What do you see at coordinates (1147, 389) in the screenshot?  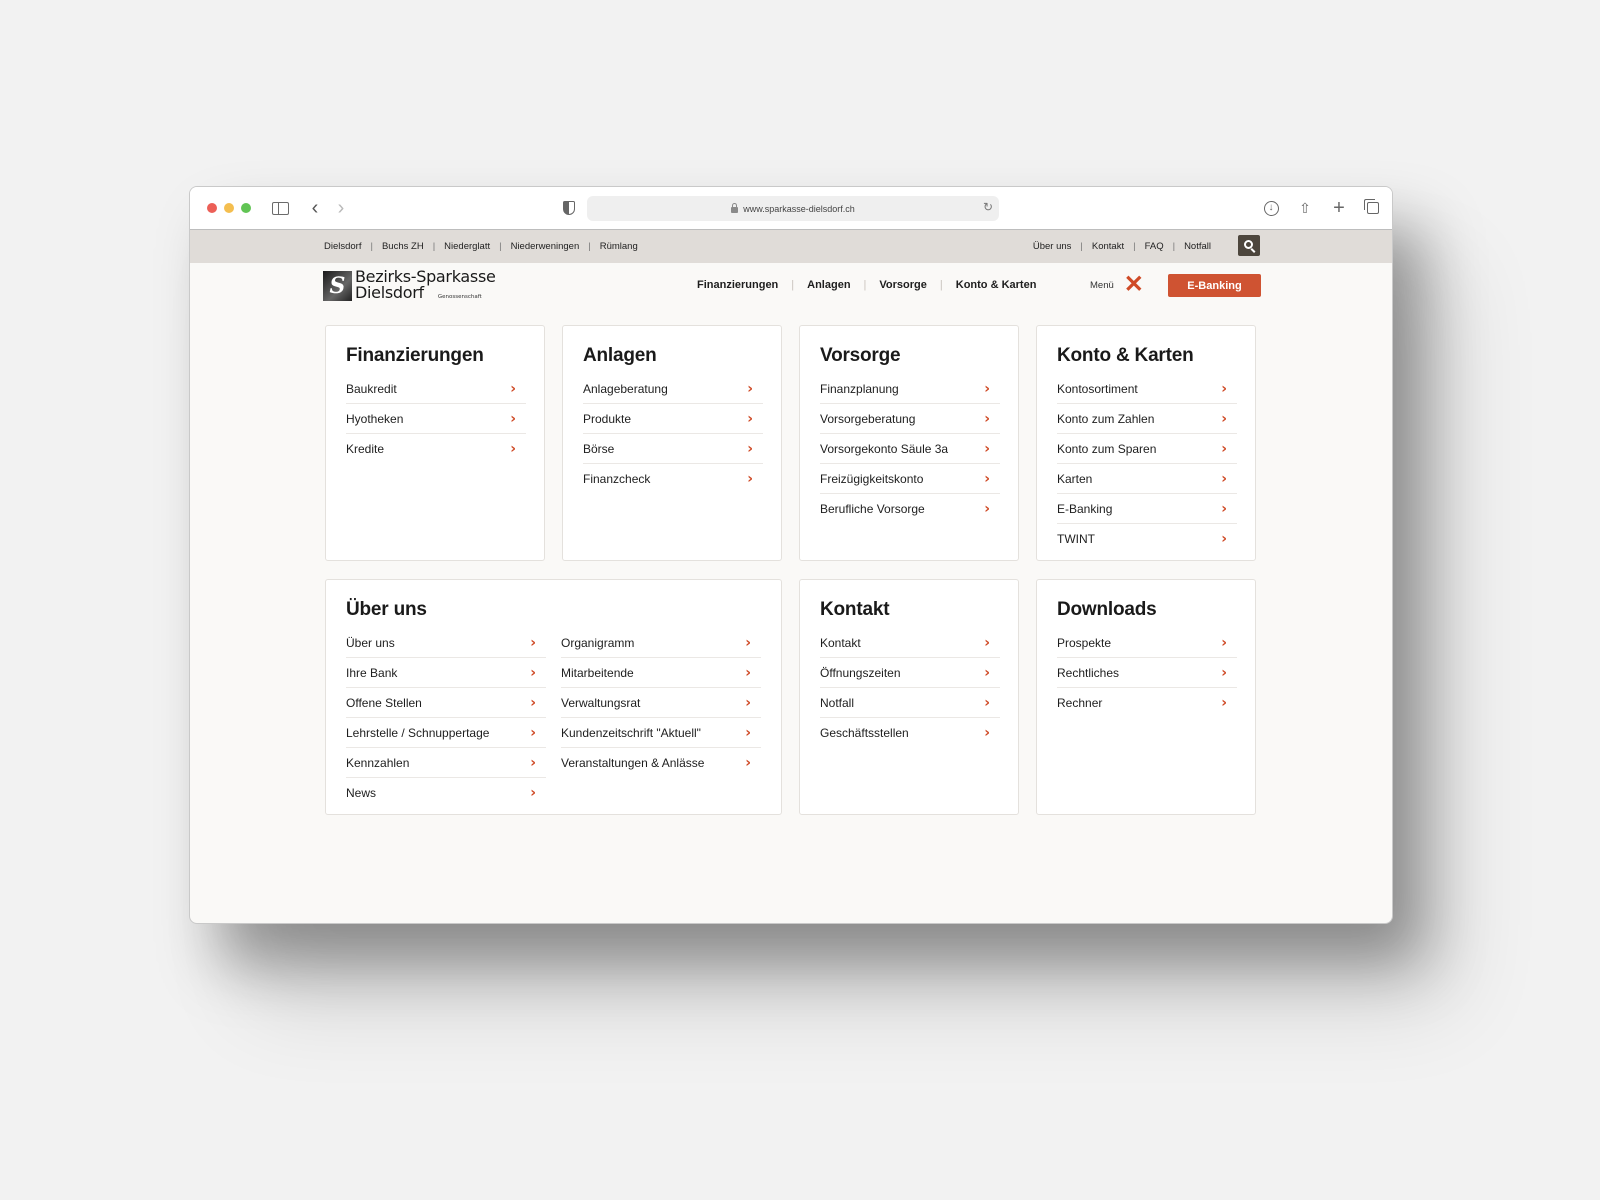 I see `list-item: Kontosortiment ›` at bounding box center [1147, 389].